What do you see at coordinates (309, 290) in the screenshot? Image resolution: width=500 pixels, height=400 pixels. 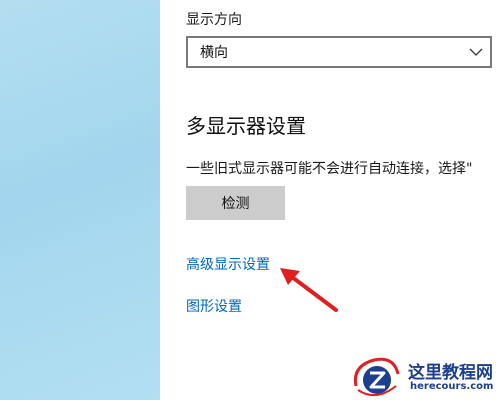 I see `red-arrow-annotation` at bounding box center [309, 290].